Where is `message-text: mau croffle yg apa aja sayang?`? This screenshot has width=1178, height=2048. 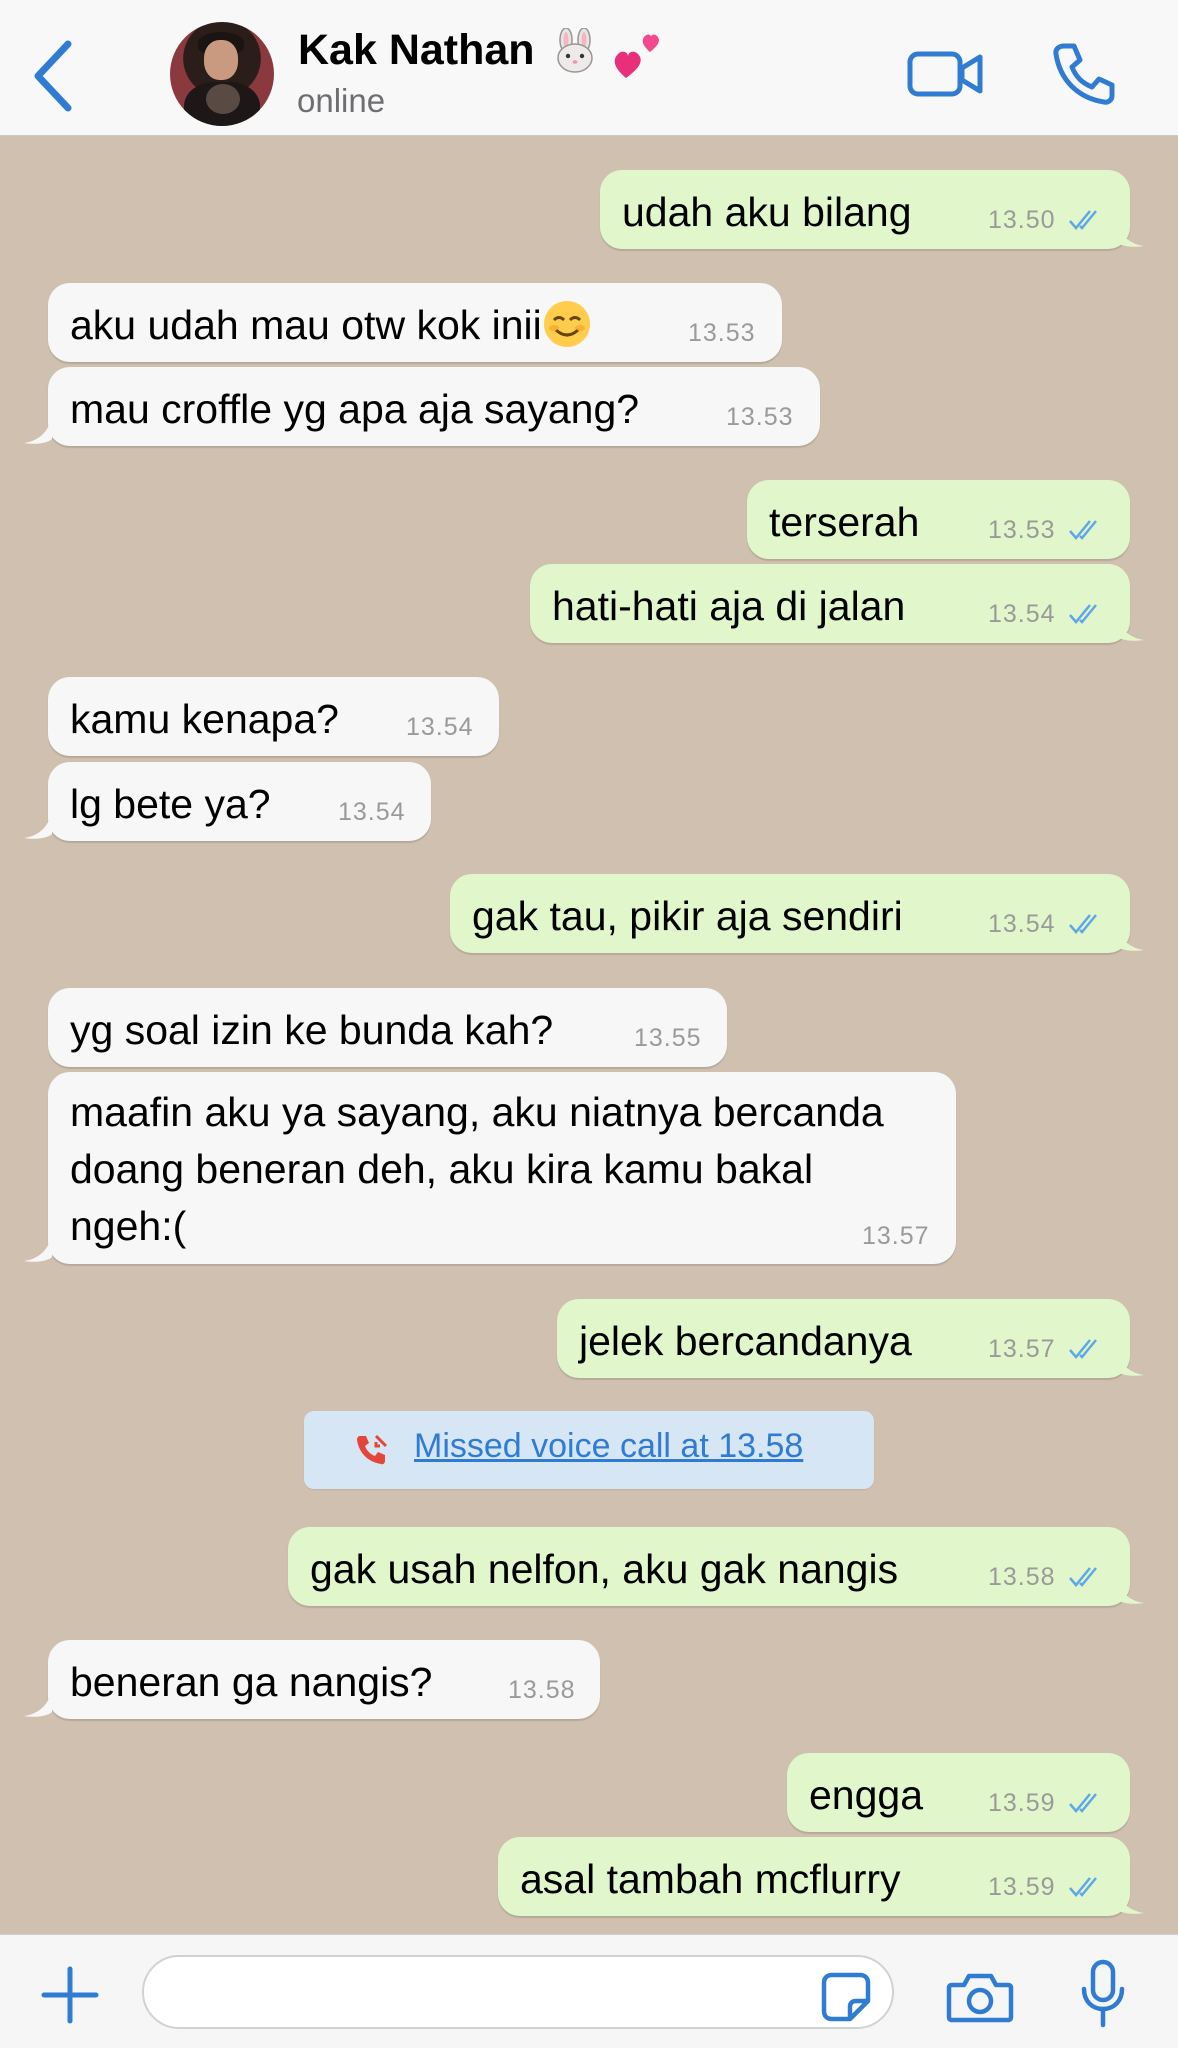 message-text: mau croffle yg apa aja sayang? is located at coordinates (355, 409).